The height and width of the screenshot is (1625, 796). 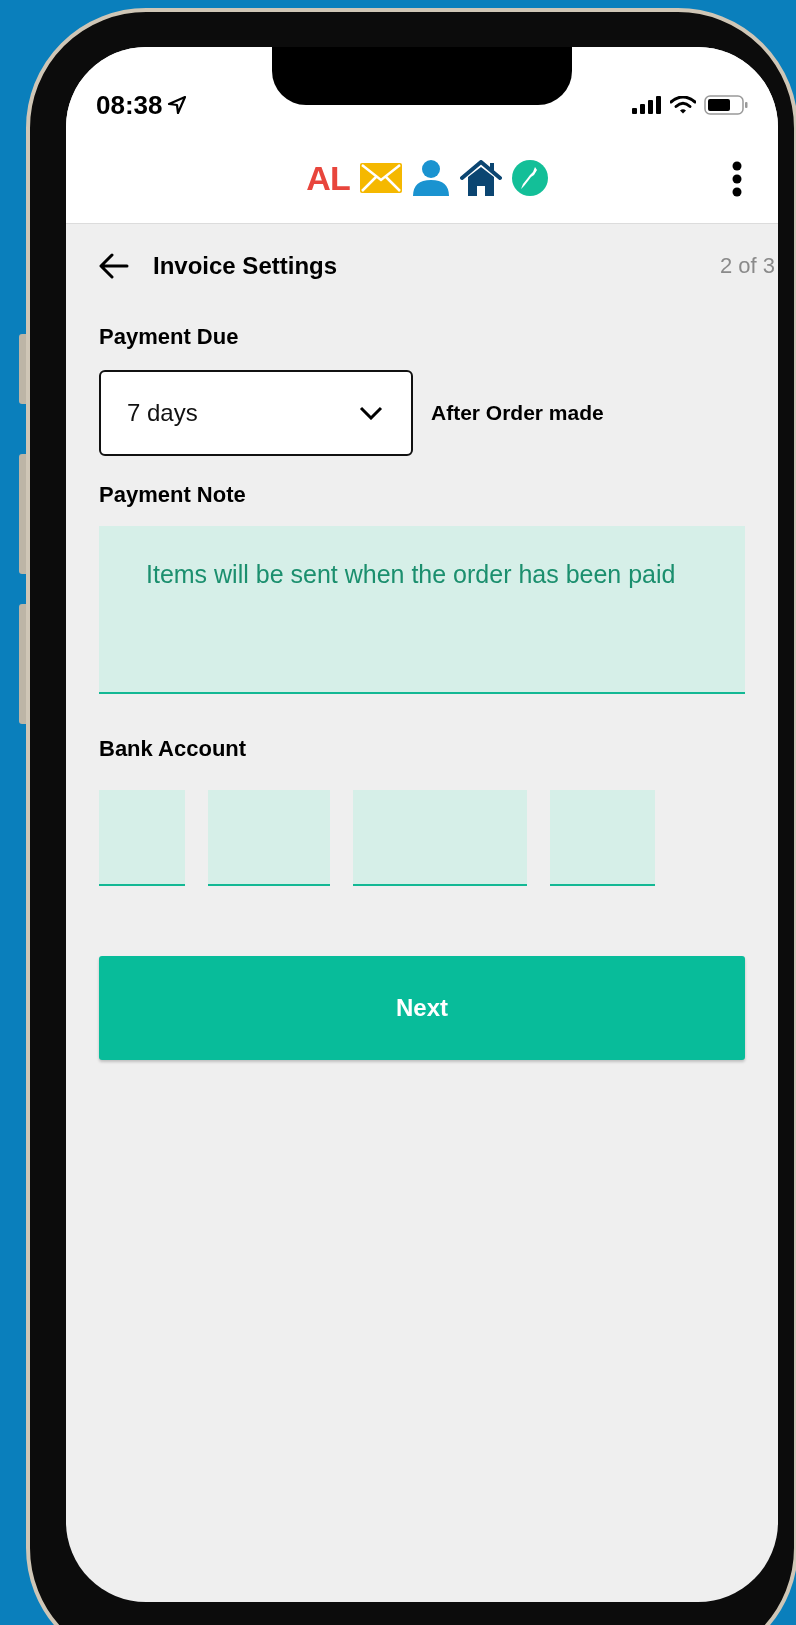 What do you see at coordinates (371, 413) in the screenshot?
I see `chevron-down-icon` at bounding box center [371, 413].